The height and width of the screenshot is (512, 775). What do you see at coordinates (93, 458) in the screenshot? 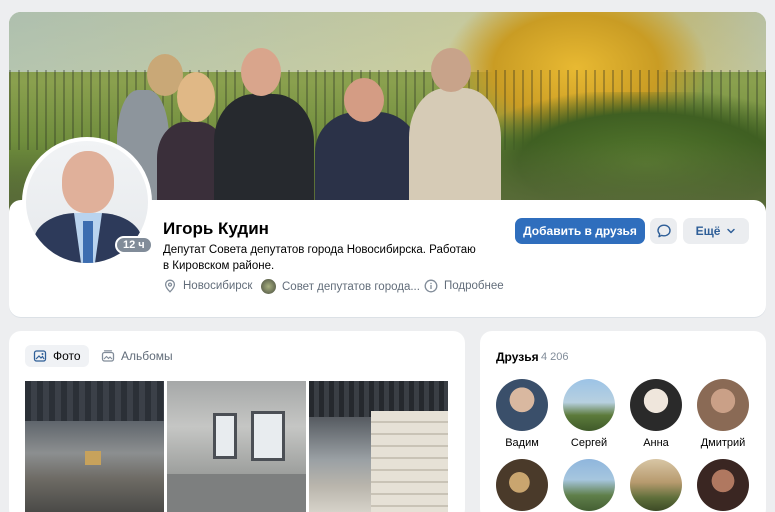
I see `photo-object` at bounding box center [93, 458].